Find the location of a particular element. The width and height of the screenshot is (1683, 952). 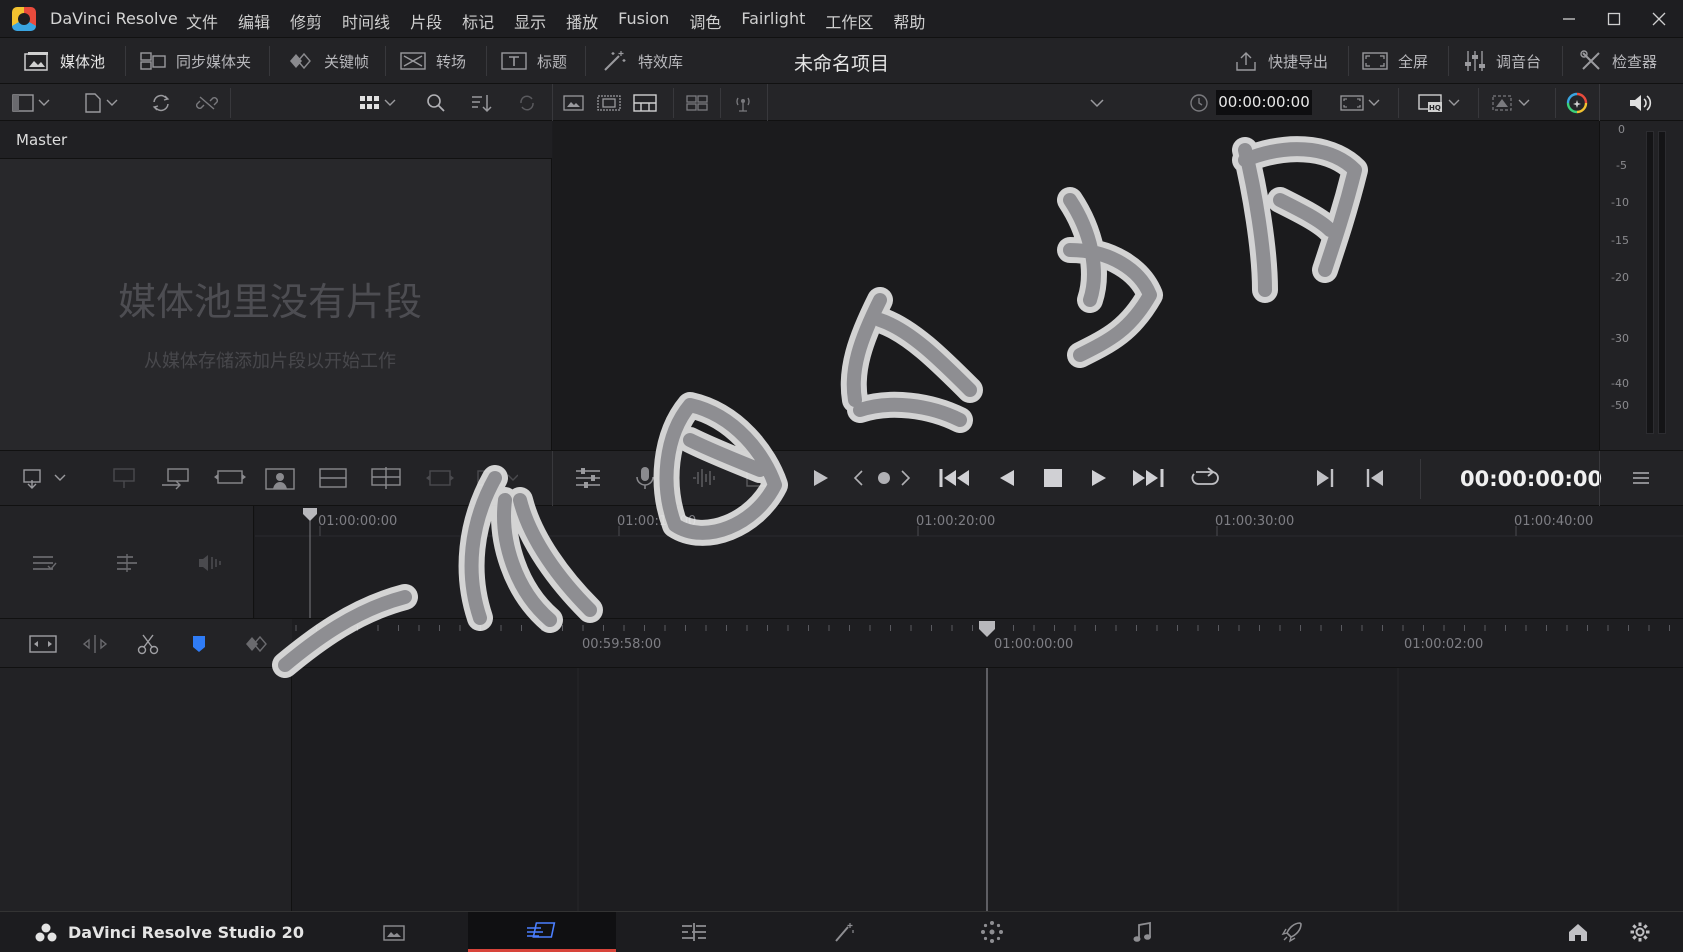

menu-help: 帮助 is located at coordinates (909, 21).